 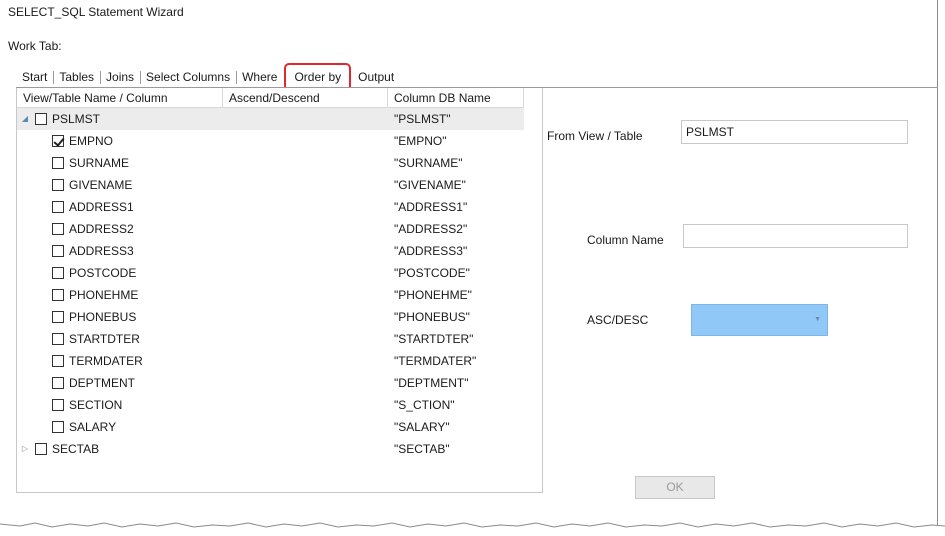 What do you see at coordinates (25, 119) in the screenshot?
I see `expanded-arrow-icon: ◢` at bounding box center [25, 119].